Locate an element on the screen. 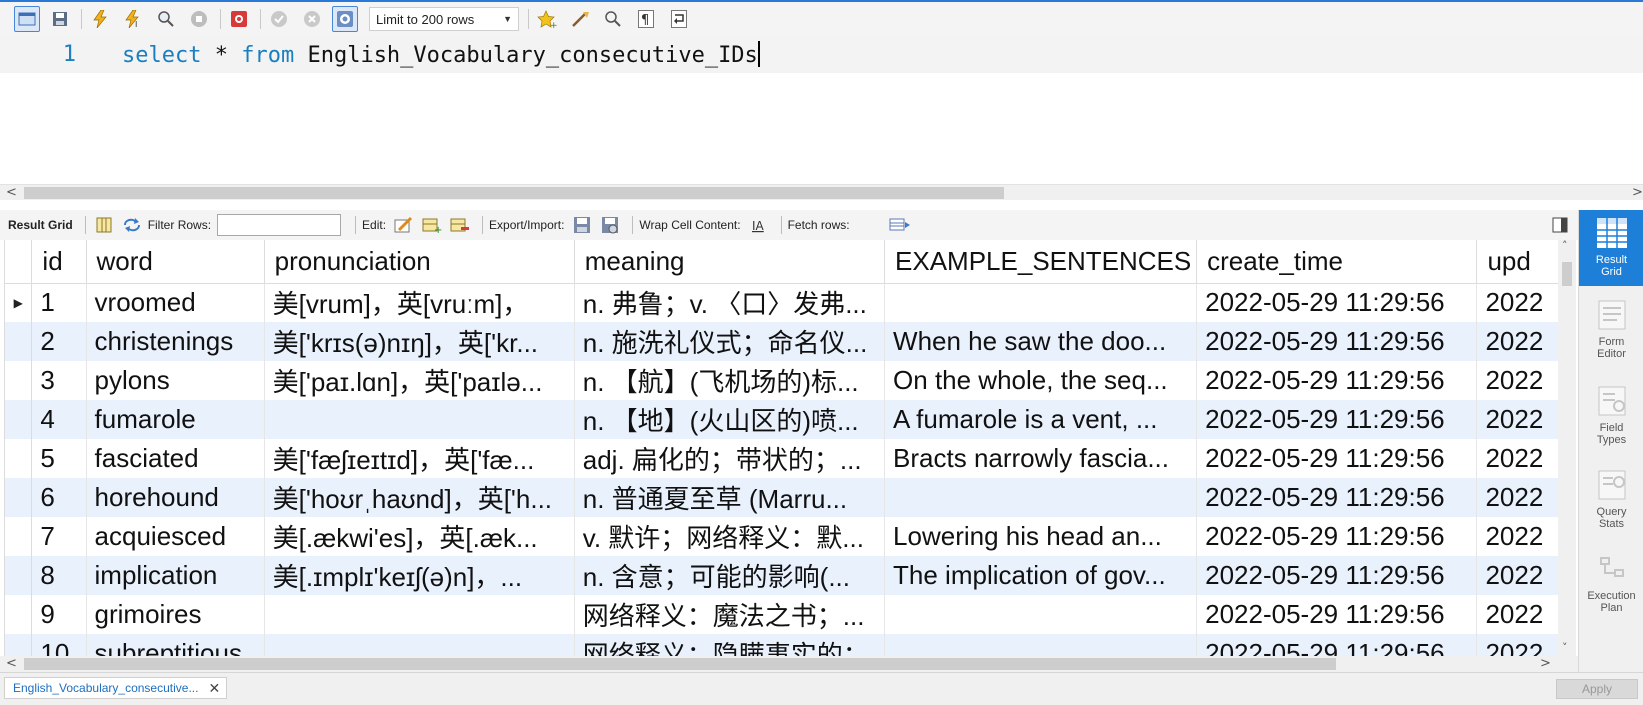 This screenshot has height=705, width=1643. import-icon is located at coordinates (610, 225).